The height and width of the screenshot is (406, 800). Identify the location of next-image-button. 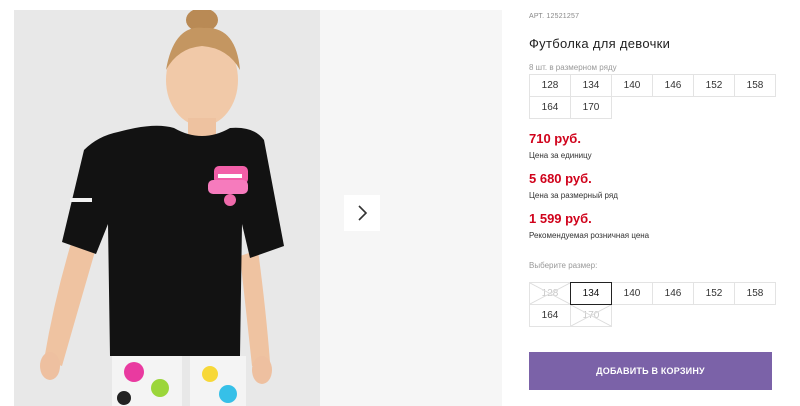
(362, 213).